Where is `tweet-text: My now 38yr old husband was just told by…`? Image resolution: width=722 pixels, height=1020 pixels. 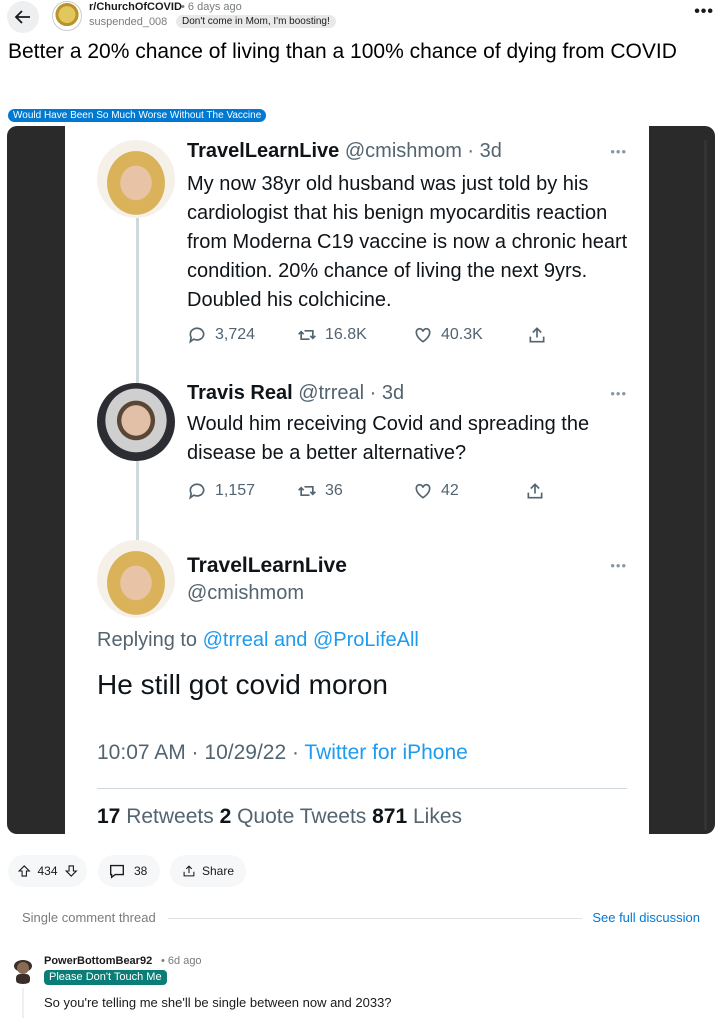 tweet-text: My now 38yr old husband was just told by… is located at coordinates (407, 242).